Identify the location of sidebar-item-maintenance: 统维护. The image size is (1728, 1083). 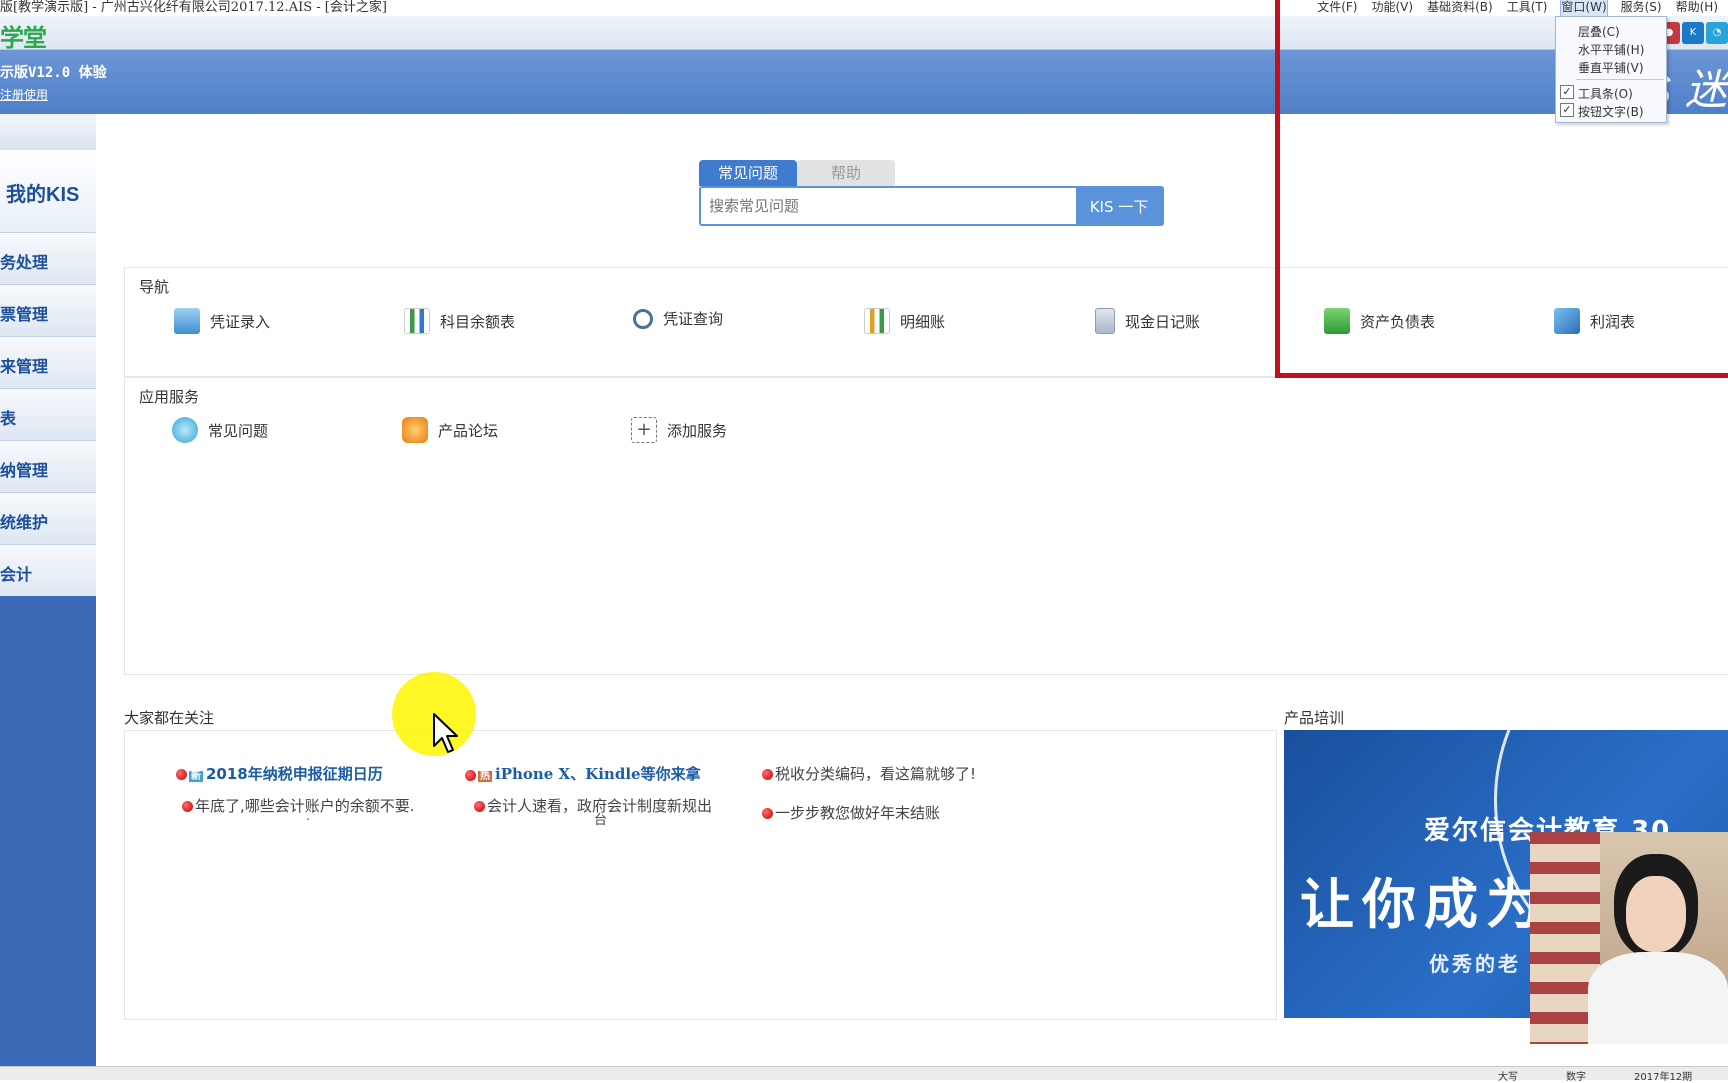
(48, 518).